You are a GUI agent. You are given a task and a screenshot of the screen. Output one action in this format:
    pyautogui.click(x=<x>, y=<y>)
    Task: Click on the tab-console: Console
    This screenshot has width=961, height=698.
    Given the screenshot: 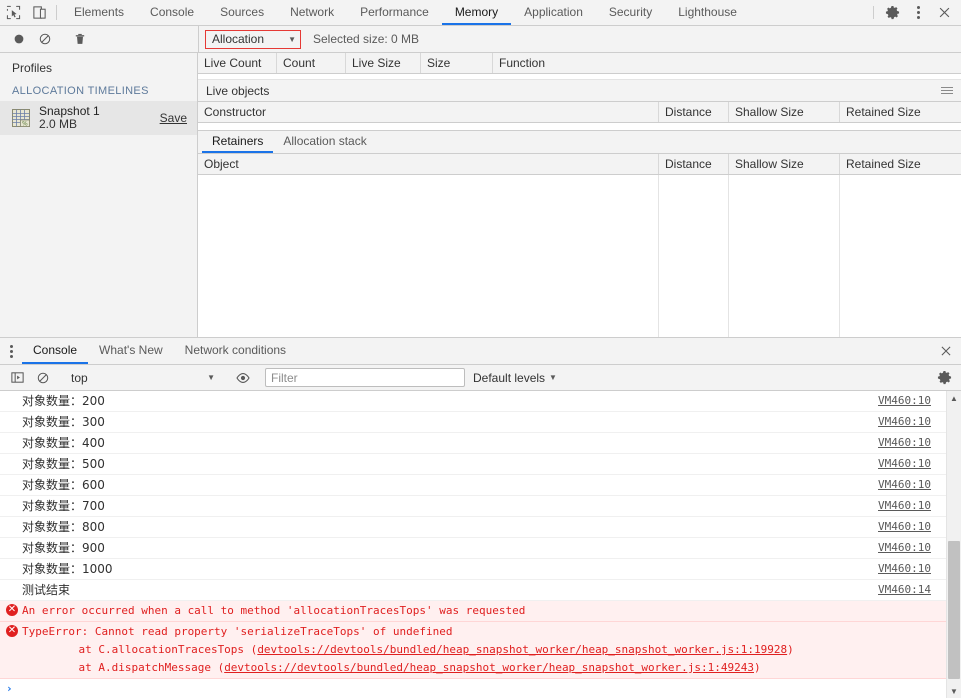 What is the action you would take?
    pyautogui.click(x=172, y=12)
    